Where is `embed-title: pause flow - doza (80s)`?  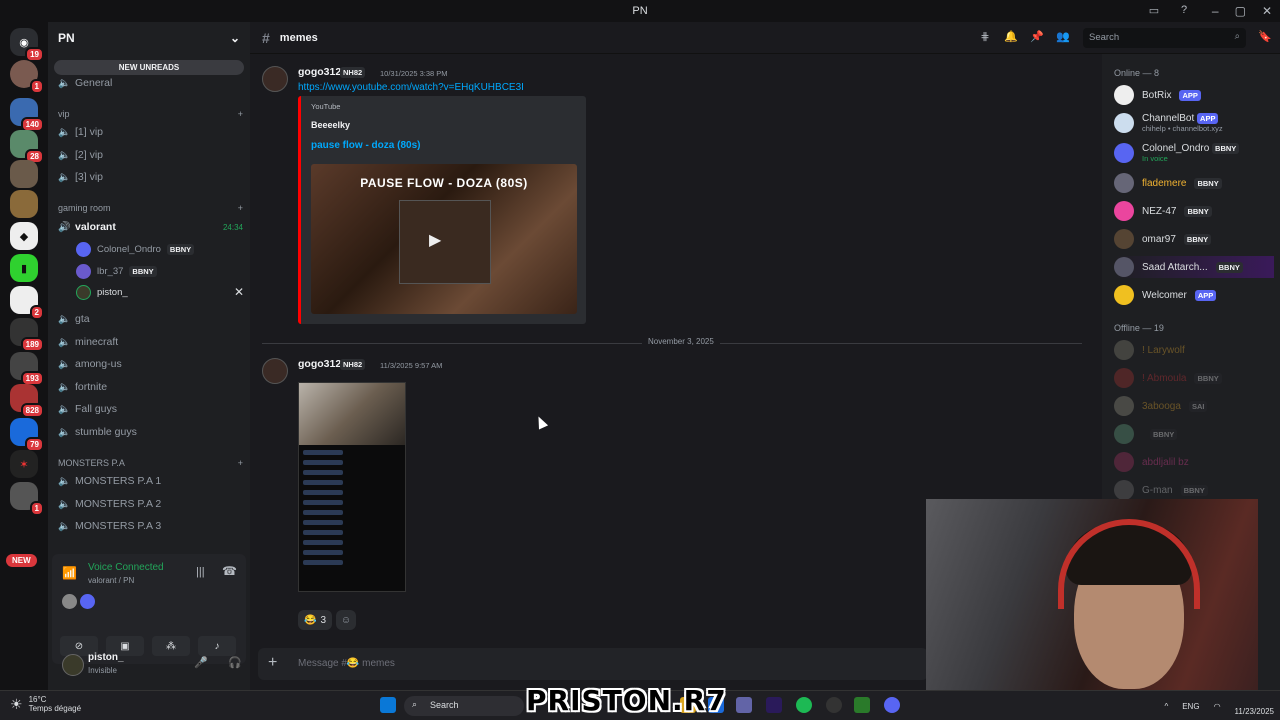 embed-title: pause flow - doza (80s) is located at coordinates (365, 145).